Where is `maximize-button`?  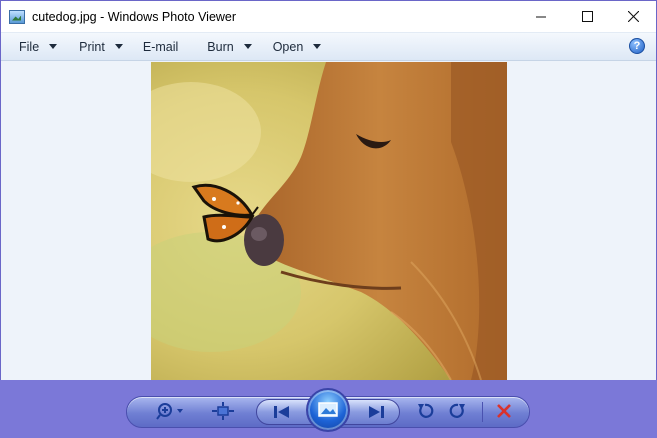 maximize-button is located at coordinates (587, 16).